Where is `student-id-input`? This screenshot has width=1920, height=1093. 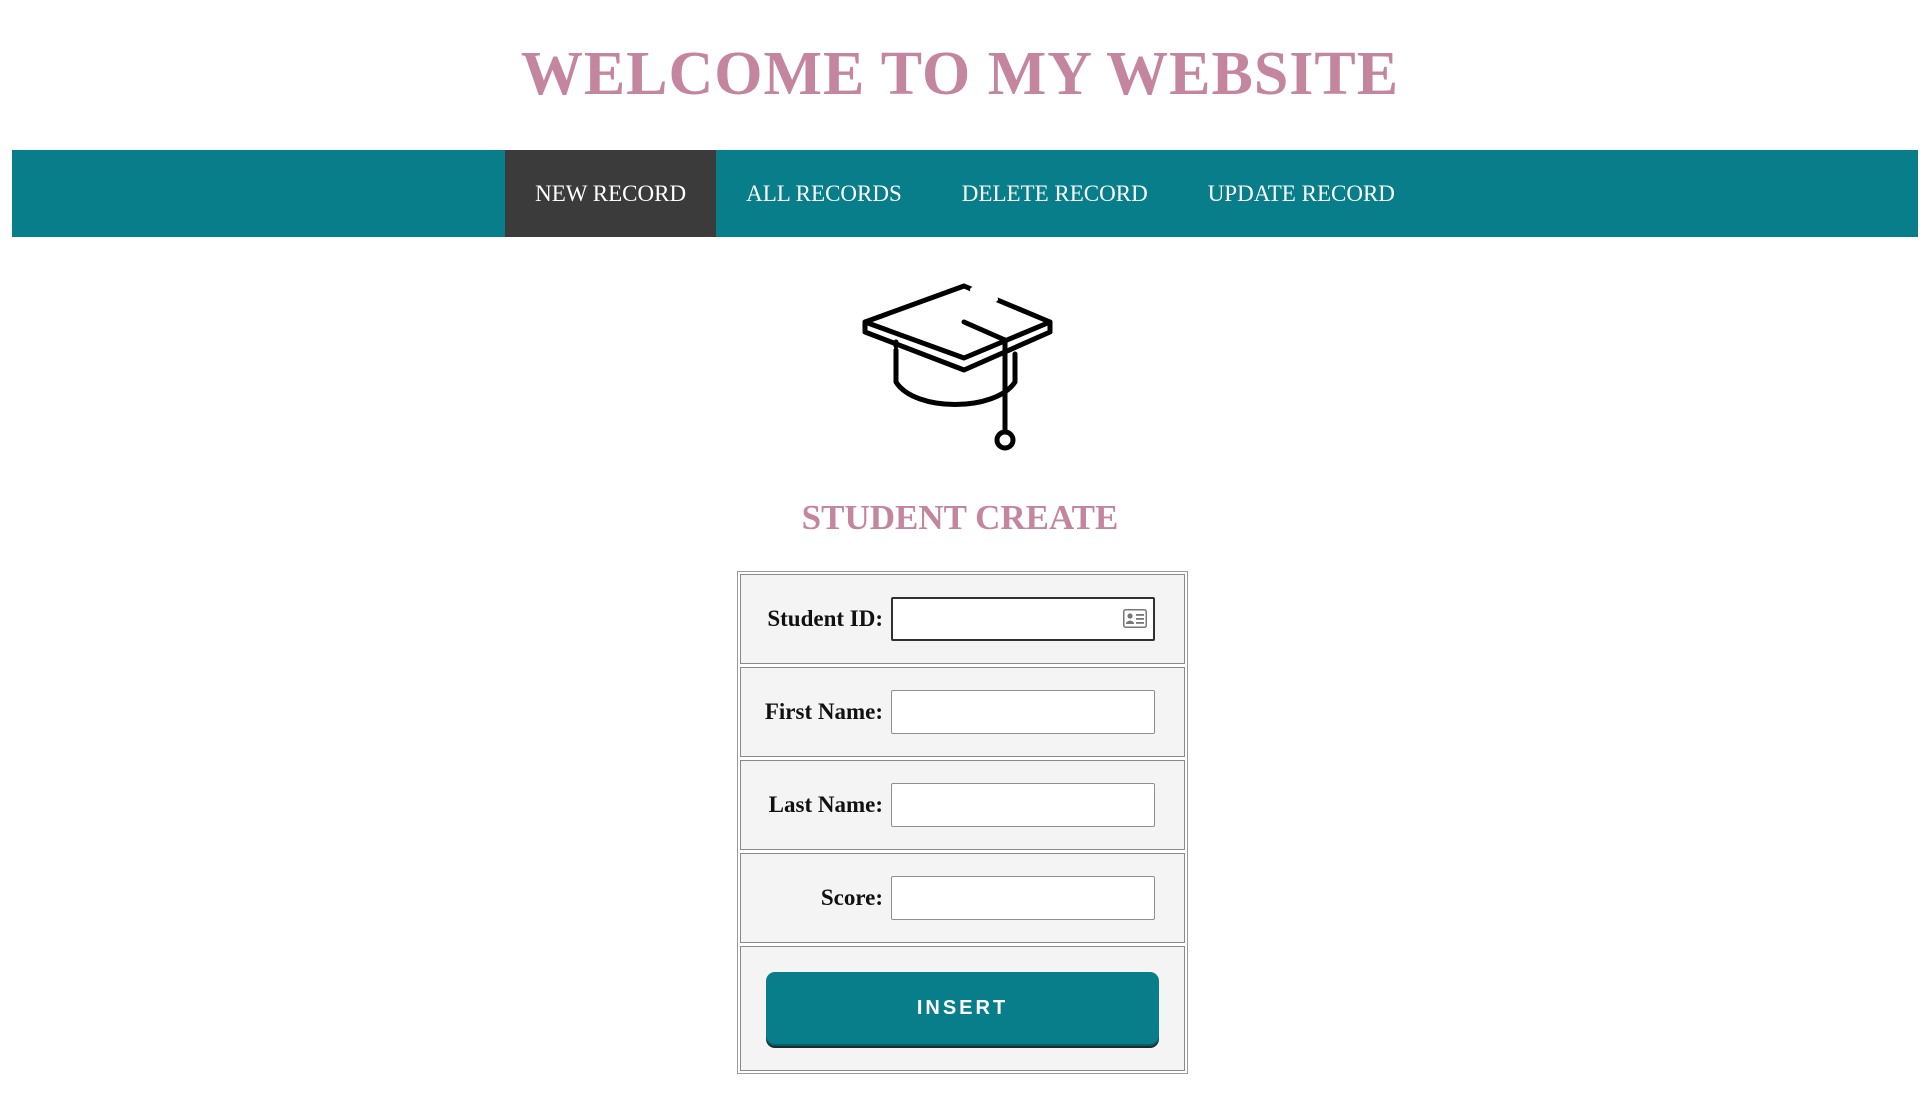
student-id-input is located at coordinates (1023, 619).